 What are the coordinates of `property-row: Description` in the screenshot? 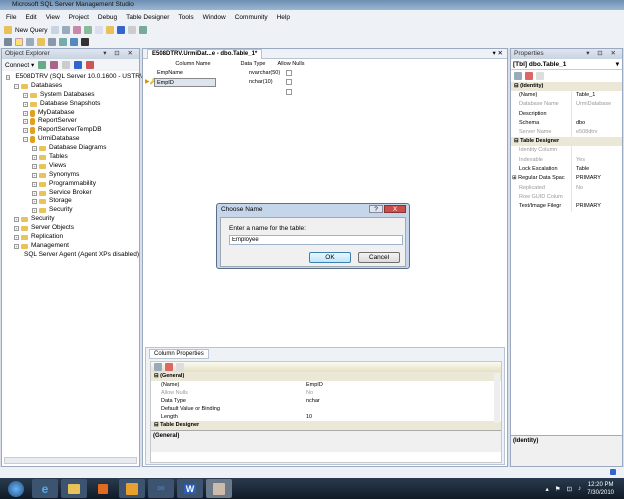 It's located at (566, 114).